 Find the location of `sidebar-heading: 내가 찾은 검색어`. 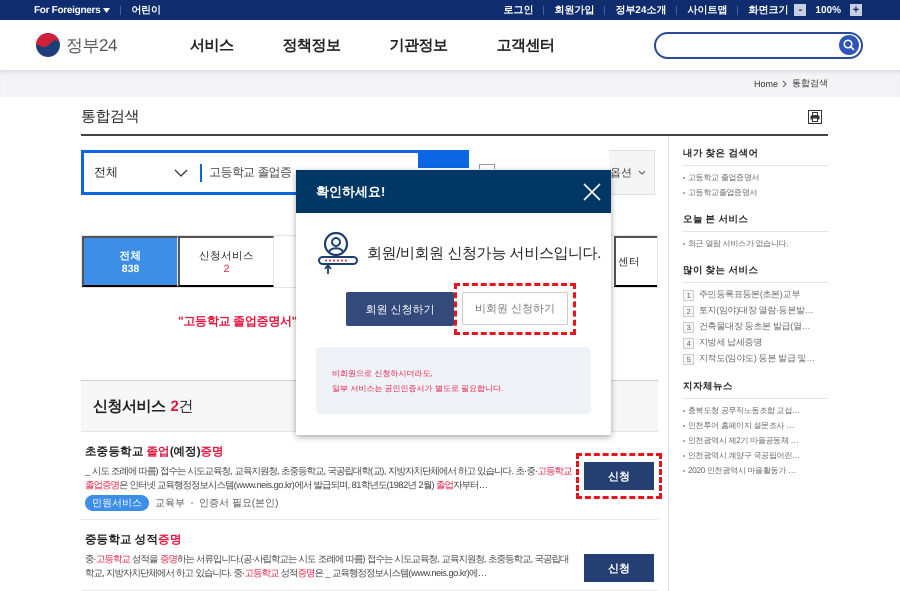

sidebar-heading: 내가 찾은 검색어 is located at coordinates (755, 156).